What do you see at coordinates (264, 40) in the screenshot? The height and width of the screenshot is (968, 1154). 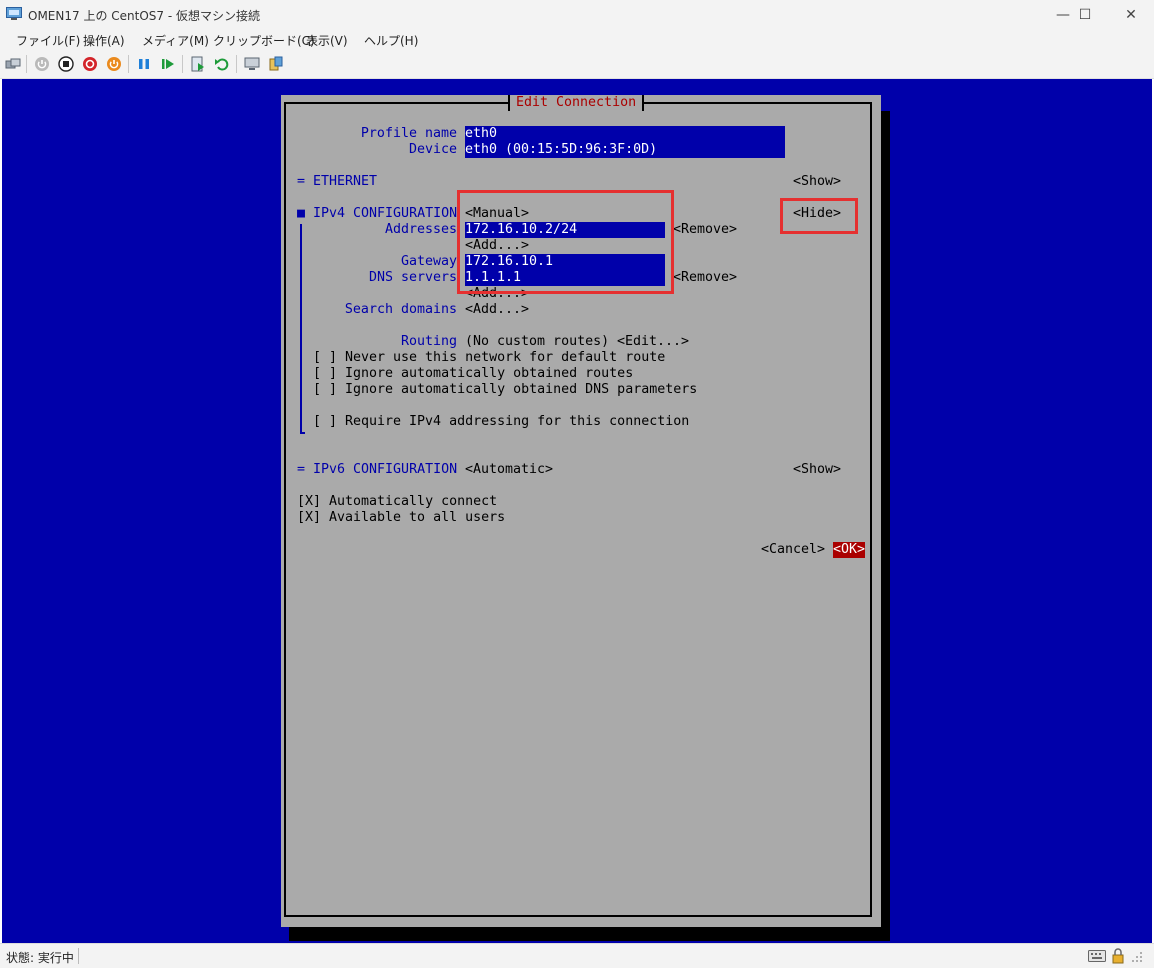 I see `menu-clipboard: クリップボード(C)` at bounding box center [264, 40].